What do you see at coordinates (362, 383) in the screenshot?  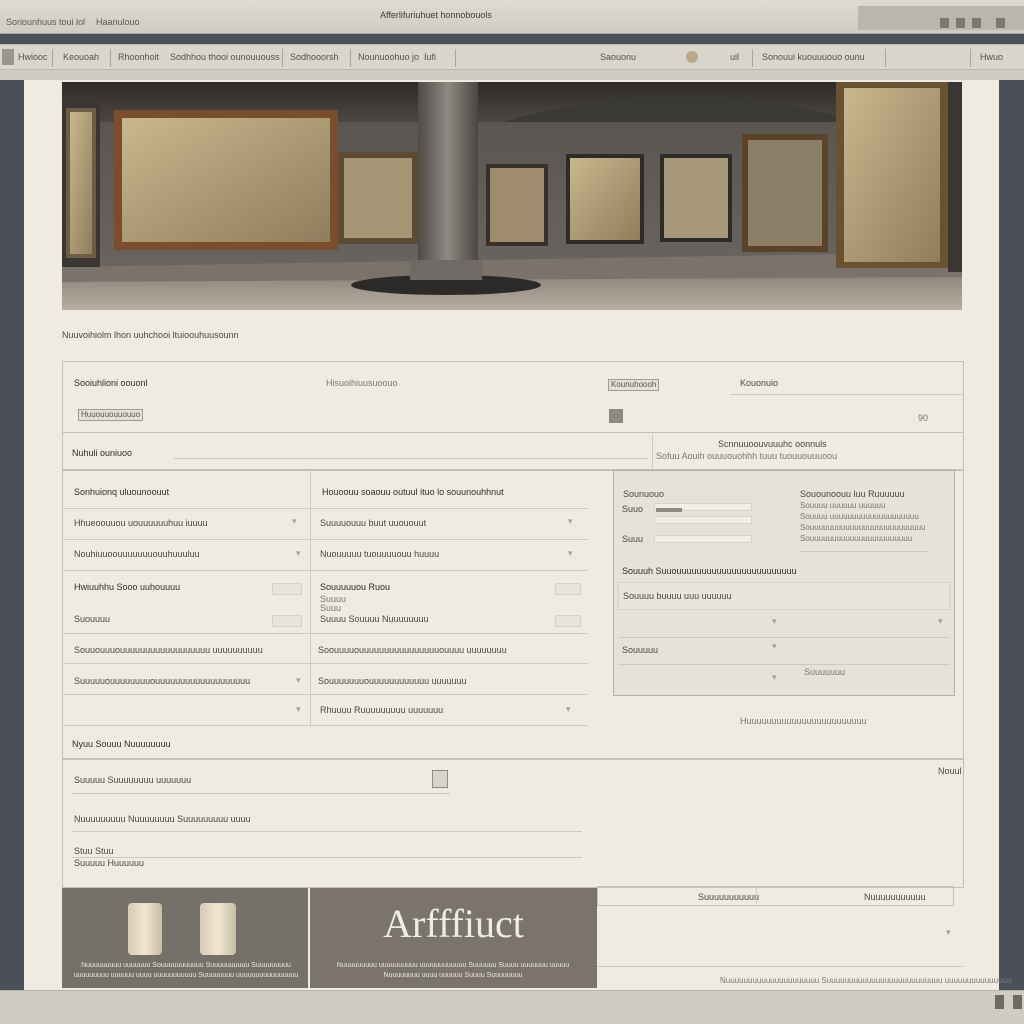 I see `search-field-label: Hisuoihiuusuoouo` at bounding box center [362, 383].